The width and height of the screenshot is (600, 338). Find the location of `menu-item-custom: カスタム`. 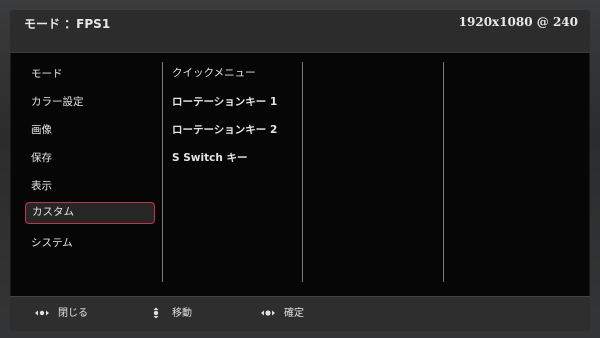

menu-item-custom: カスタム is located at coordinates (90, 213).